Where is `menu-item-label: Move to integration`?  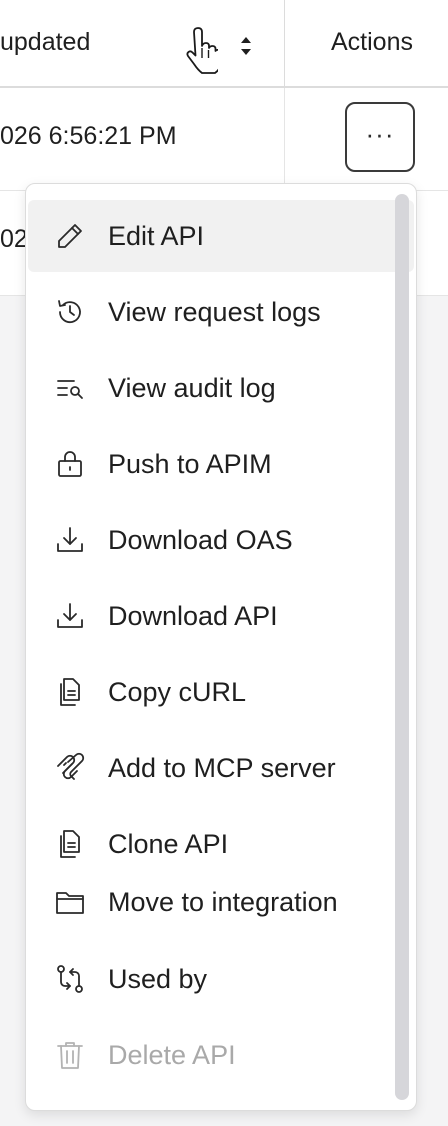 menu-item-label: Move to integration is located at coordinates (223, 902).